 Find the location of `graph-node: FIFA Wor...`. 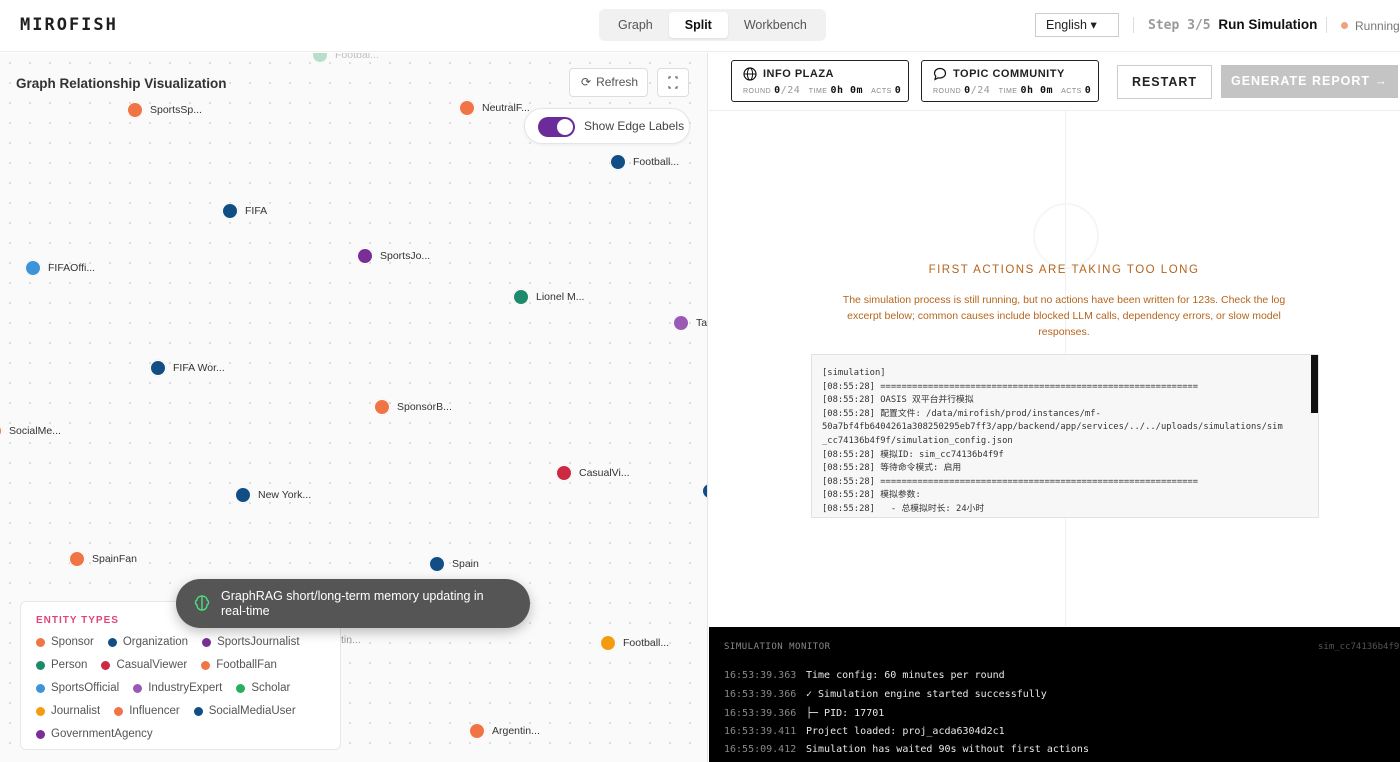

graph-node: FIFA Wor... is located at coordinates (187, 368).